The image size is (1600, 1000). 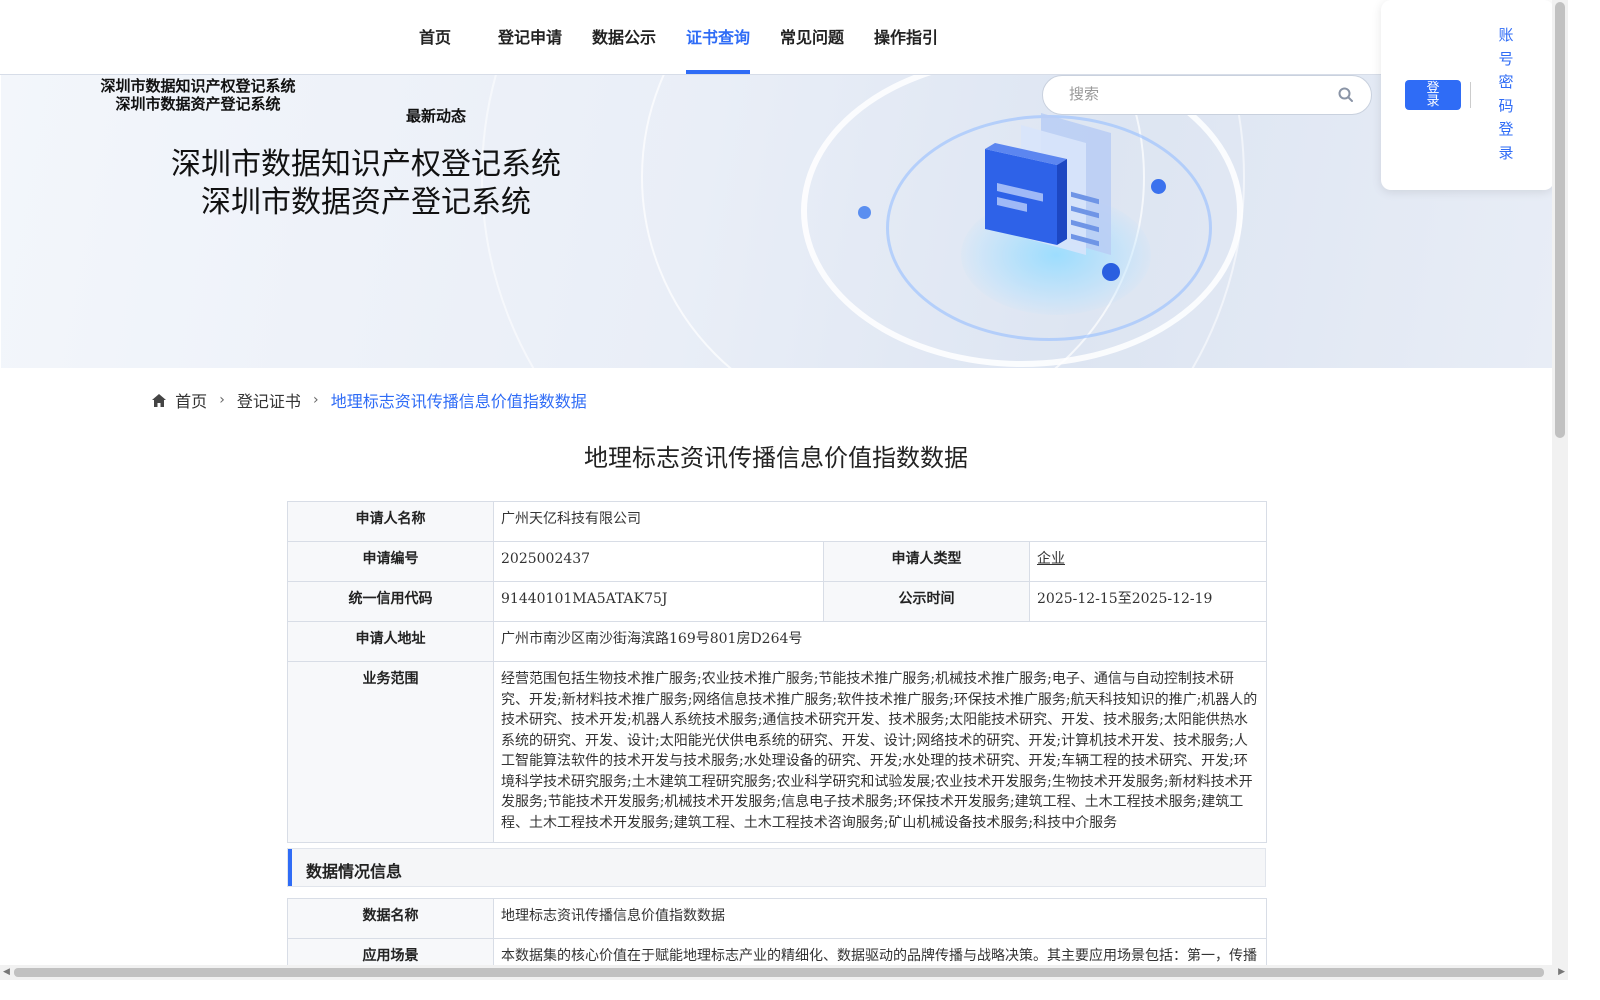 I want to click on nav-register-apply: 登记申请, so click(x=530, y=49).